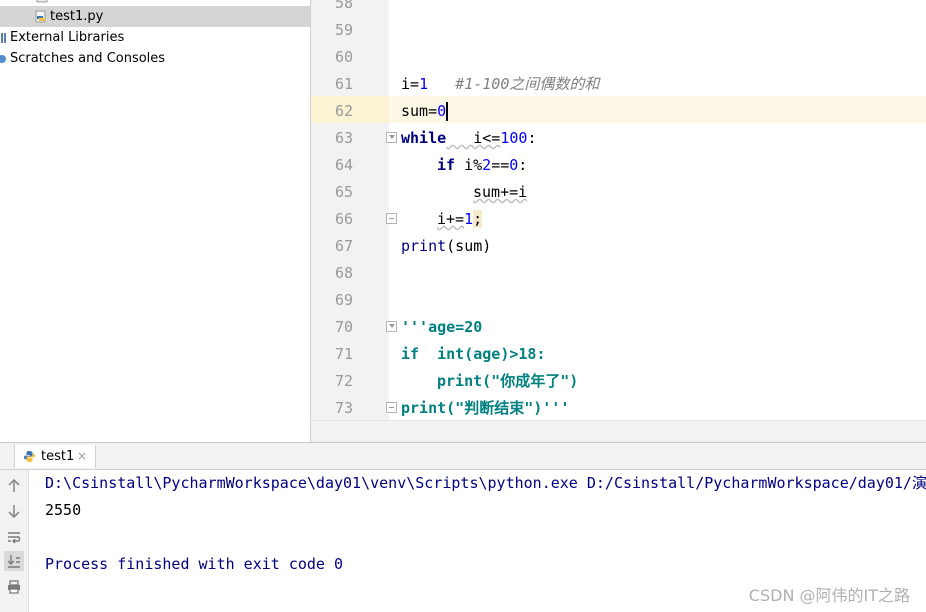 The width and height of the screenshot is (926, 612). What do you see at coordinates (343, 57) in the screenshot?
I see `line-number: 60` at bounding box center [343, 57].